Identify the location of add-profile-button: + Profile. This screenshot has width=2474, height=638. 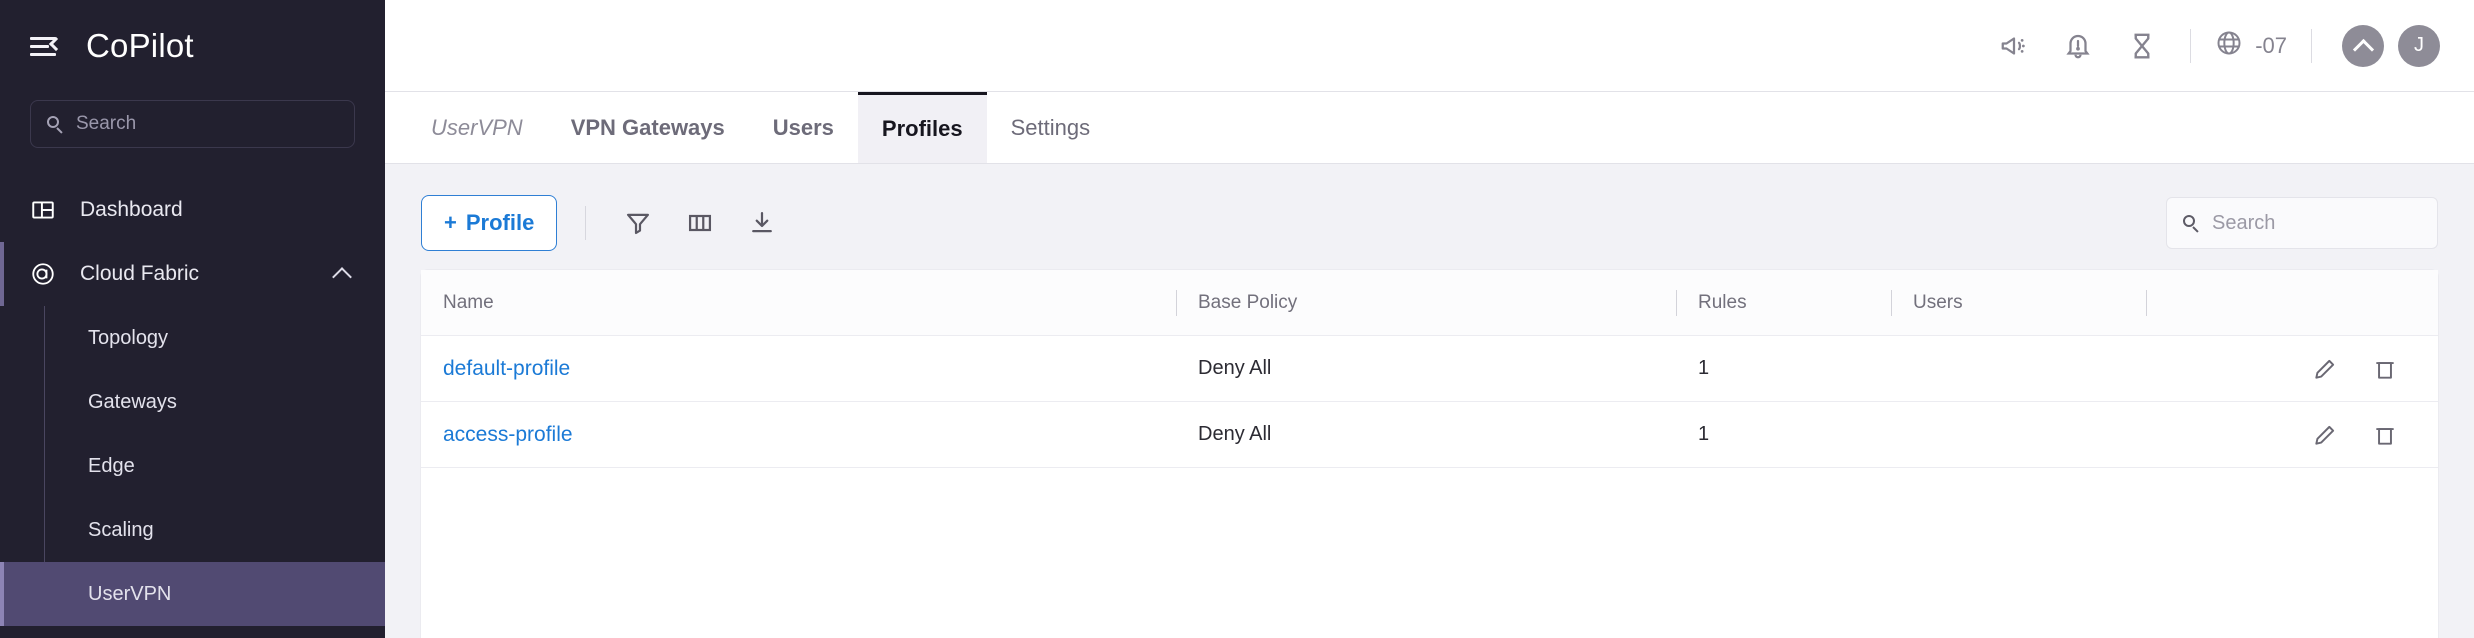
(489, 223).